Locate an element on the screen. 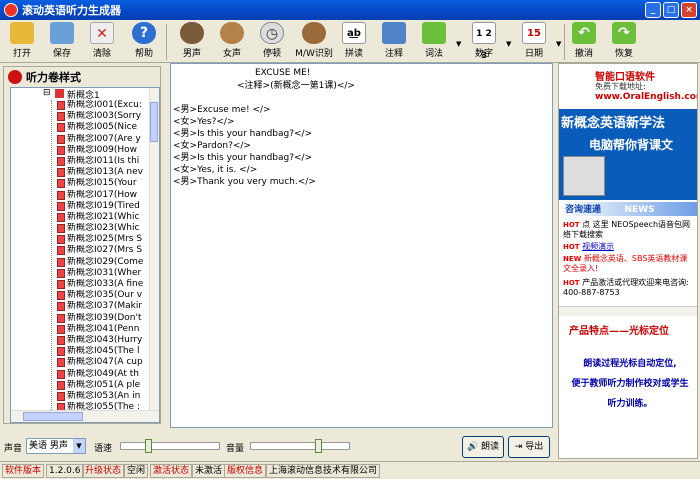 The image size is (700, 479). pause-button: ◷ 停顿 is located at coordinates (272, 42).